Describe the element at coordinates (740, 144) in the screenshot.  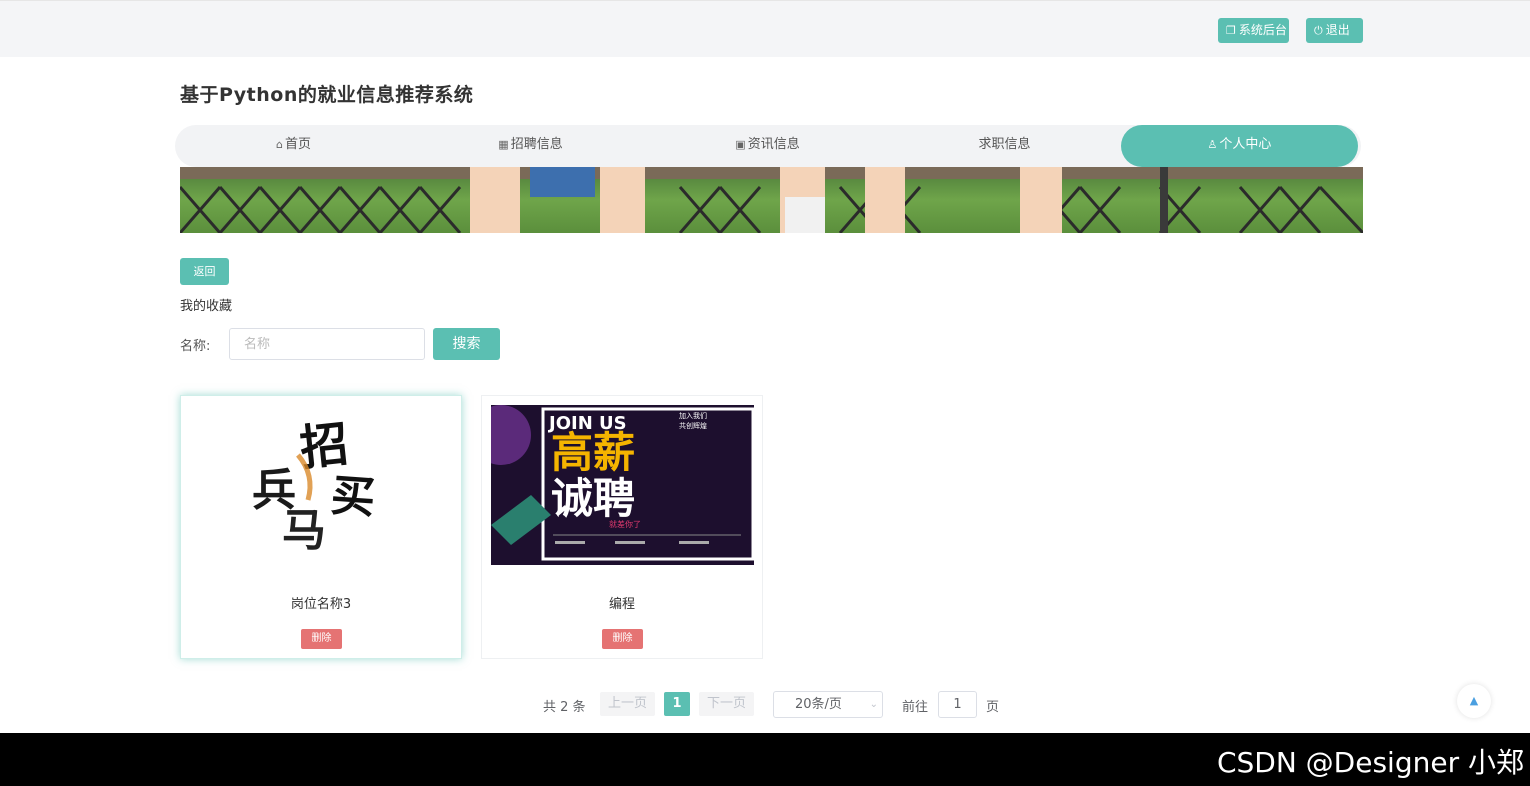
I see `briefcase-icon: ▣` at that location.